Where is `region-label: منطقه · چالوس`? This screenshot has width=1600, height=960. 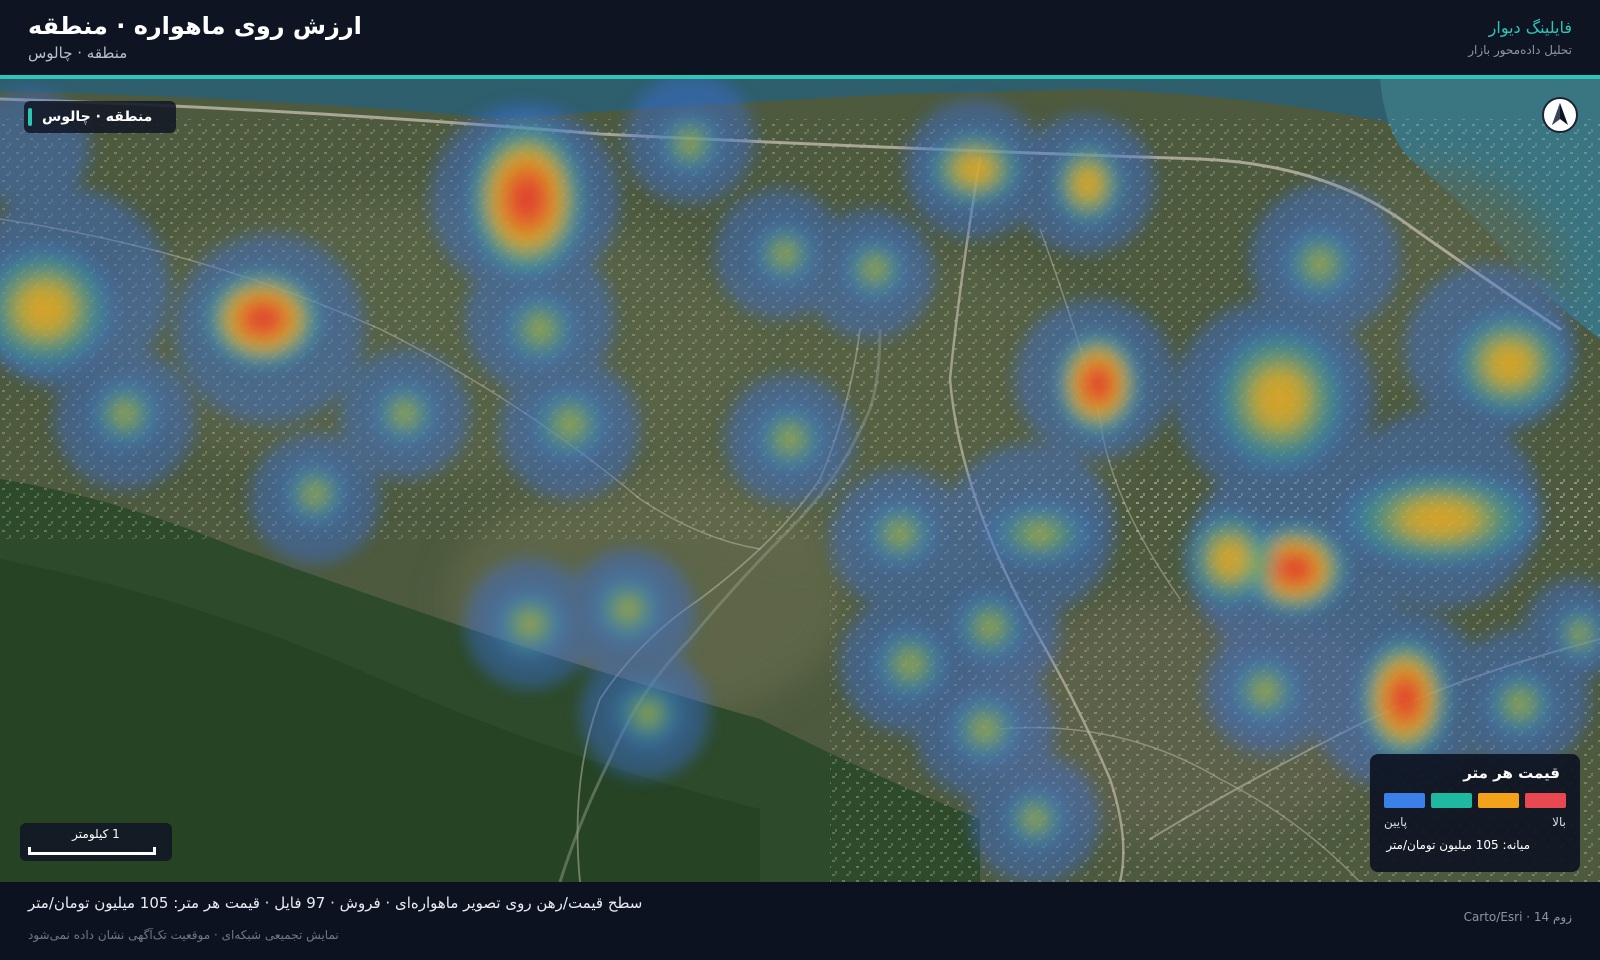 region-label: منطقه · چالوس is located at coordinates (97, 117).